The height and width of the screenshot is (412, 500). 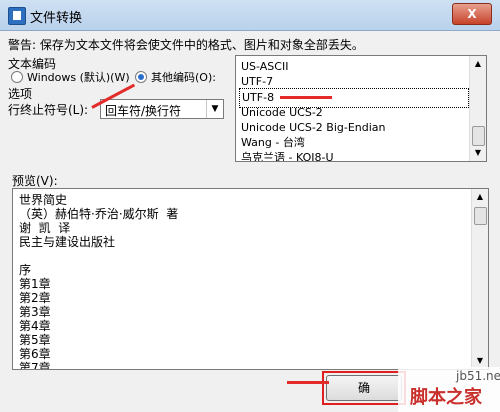 What do you see at coordinates (25, 270) in the screenshot?
I see `preview-line: 序` at bounding box center [25, 270].